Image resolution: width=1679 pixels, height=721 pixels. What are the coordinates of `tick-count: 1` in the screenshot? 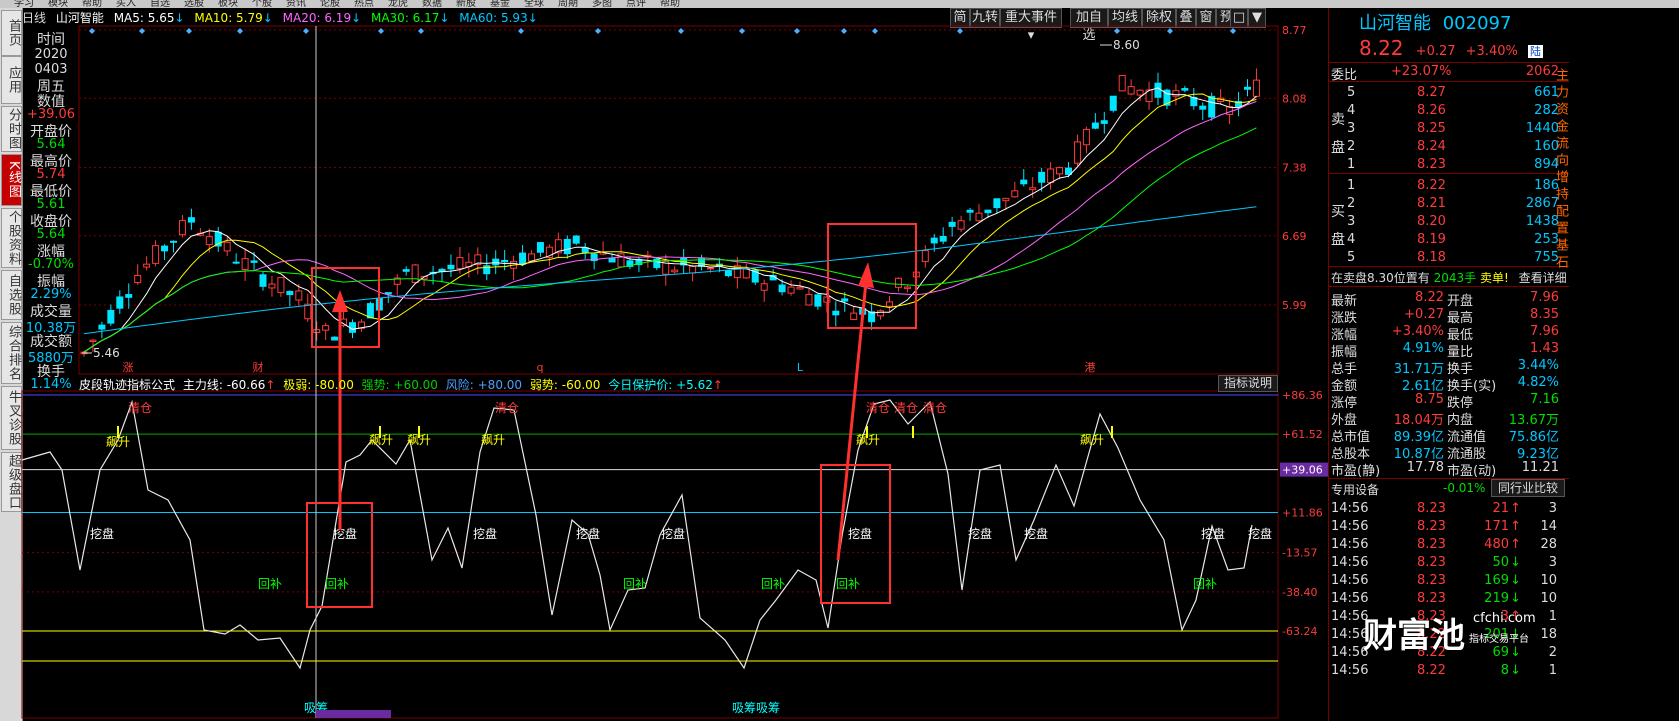 It's located at (1552, 670).